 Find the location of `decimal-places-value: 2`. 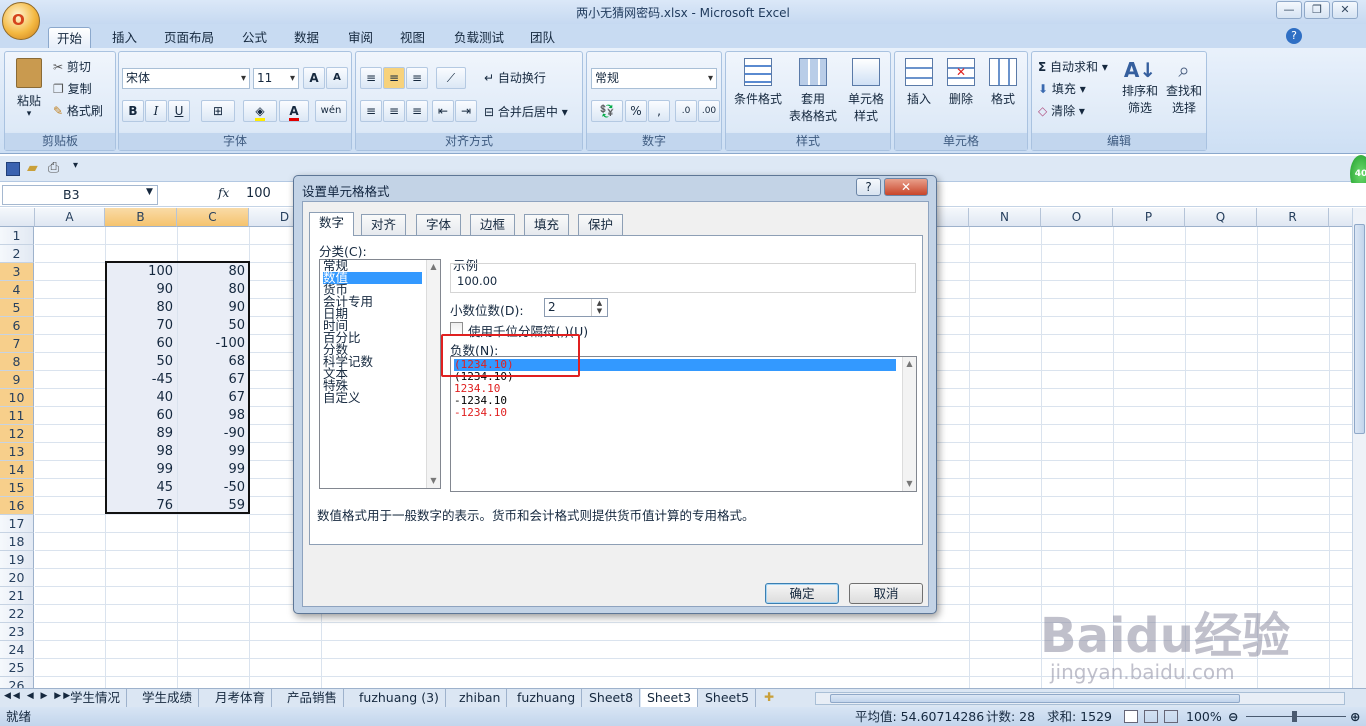

decimal-places-value: 2 is located at coordinates (552, 307).